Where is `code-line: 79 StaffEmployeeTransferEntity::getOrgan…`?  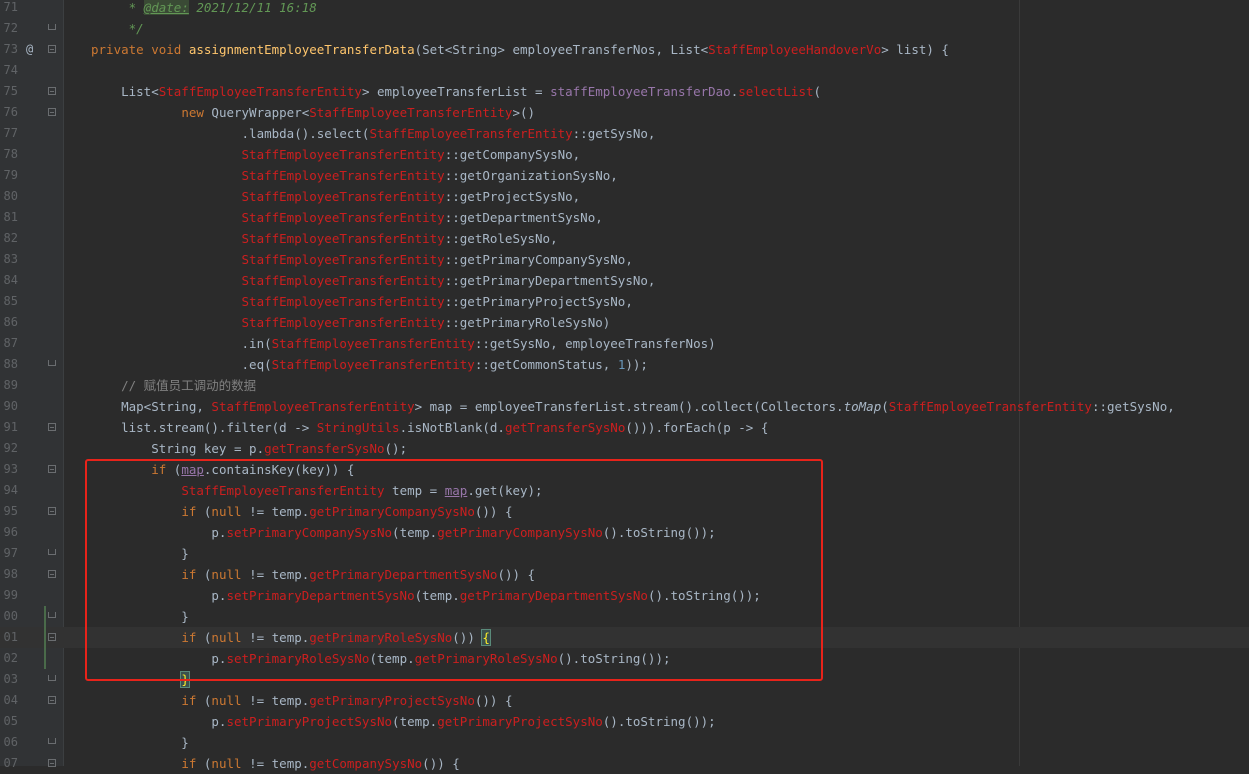 code-line: 79 StaffEmployeeTransferEntity::getOrgan… is located at coordinates (624, 175).